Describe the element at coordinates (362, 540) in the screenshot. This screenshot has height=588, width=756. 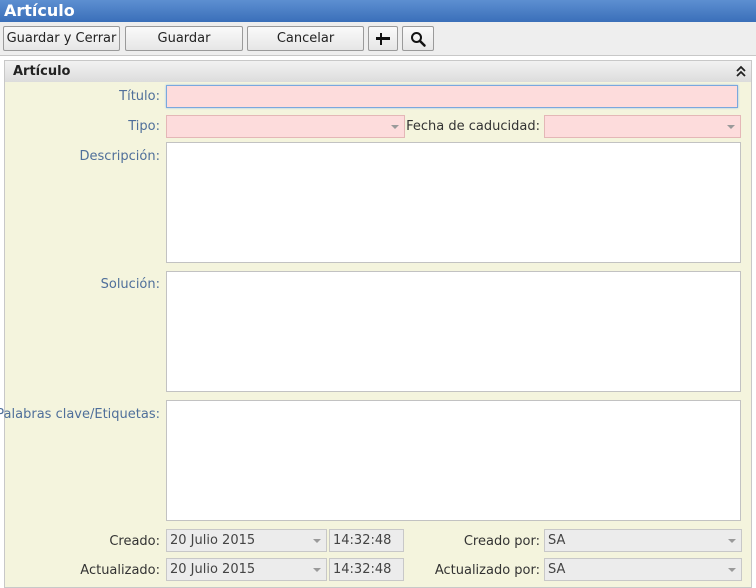
I see `creado-time-value: 14:32:48` at that location.